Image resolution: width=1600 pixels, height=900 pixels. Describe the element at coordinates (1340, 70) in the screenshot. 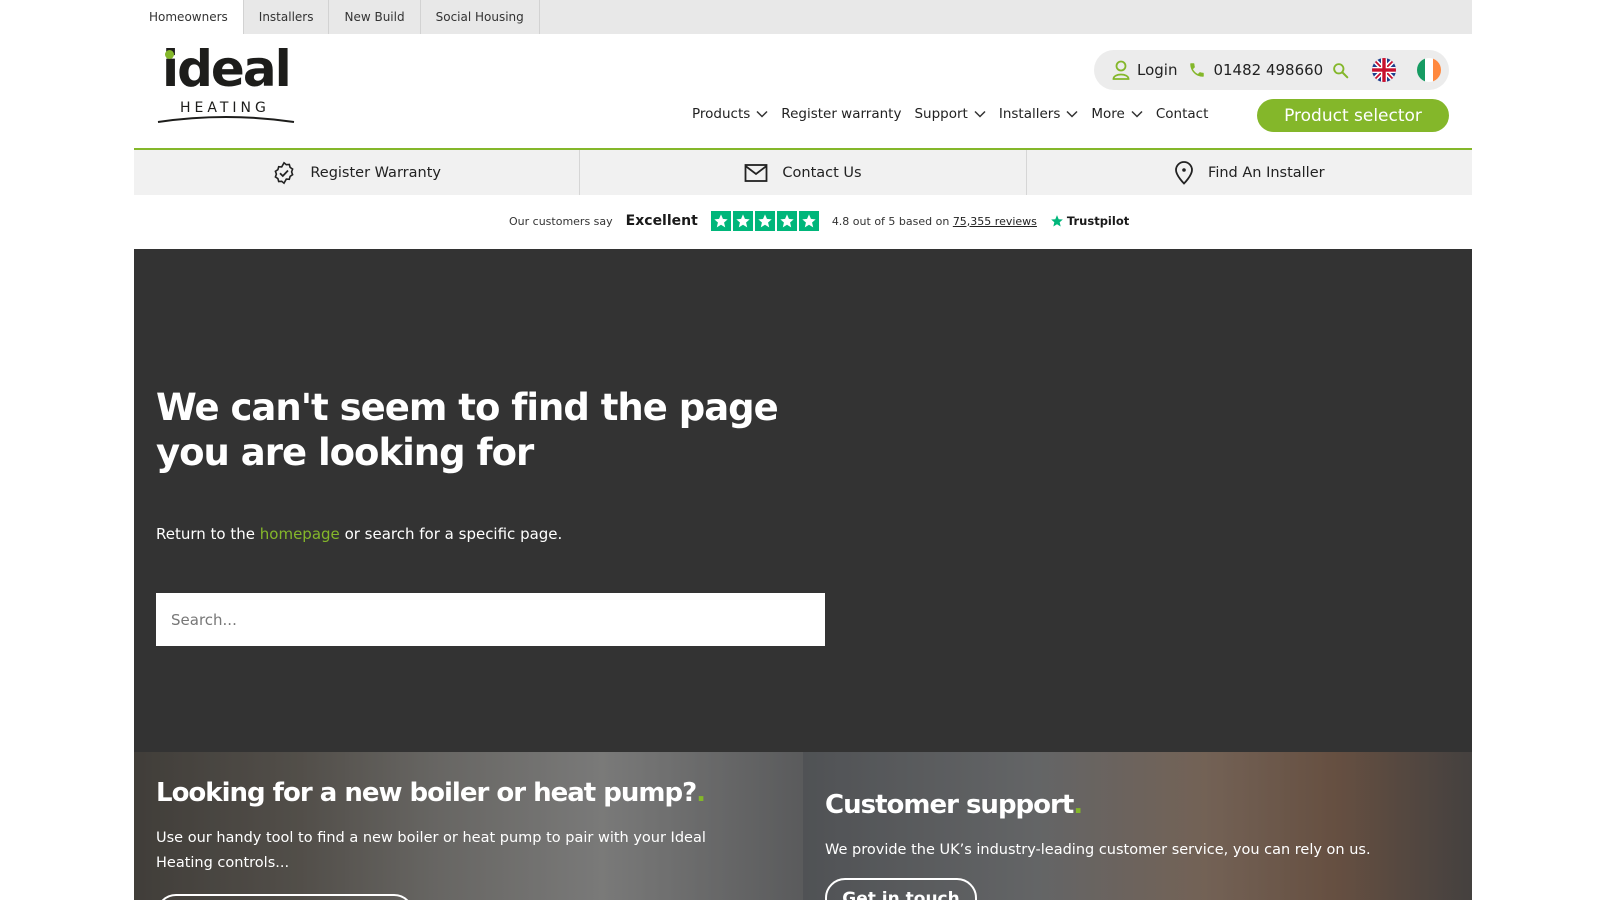

I see `search-icon` at that location.